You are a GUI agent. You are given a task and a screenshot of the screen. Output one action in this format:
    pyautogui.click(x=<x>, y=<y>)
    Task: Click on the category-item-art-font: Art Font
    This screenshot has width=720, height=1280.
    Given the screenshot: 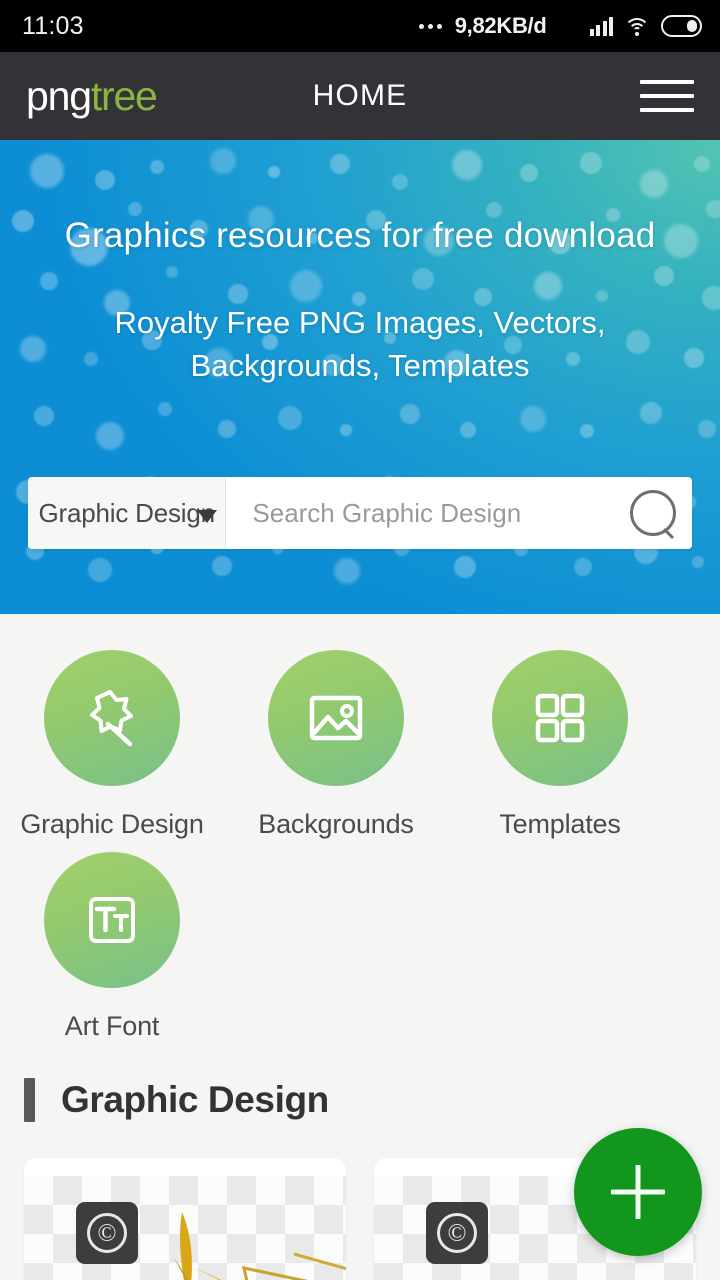 What is the action you would take?
    pyautogui.click(x=112, y=941)
    